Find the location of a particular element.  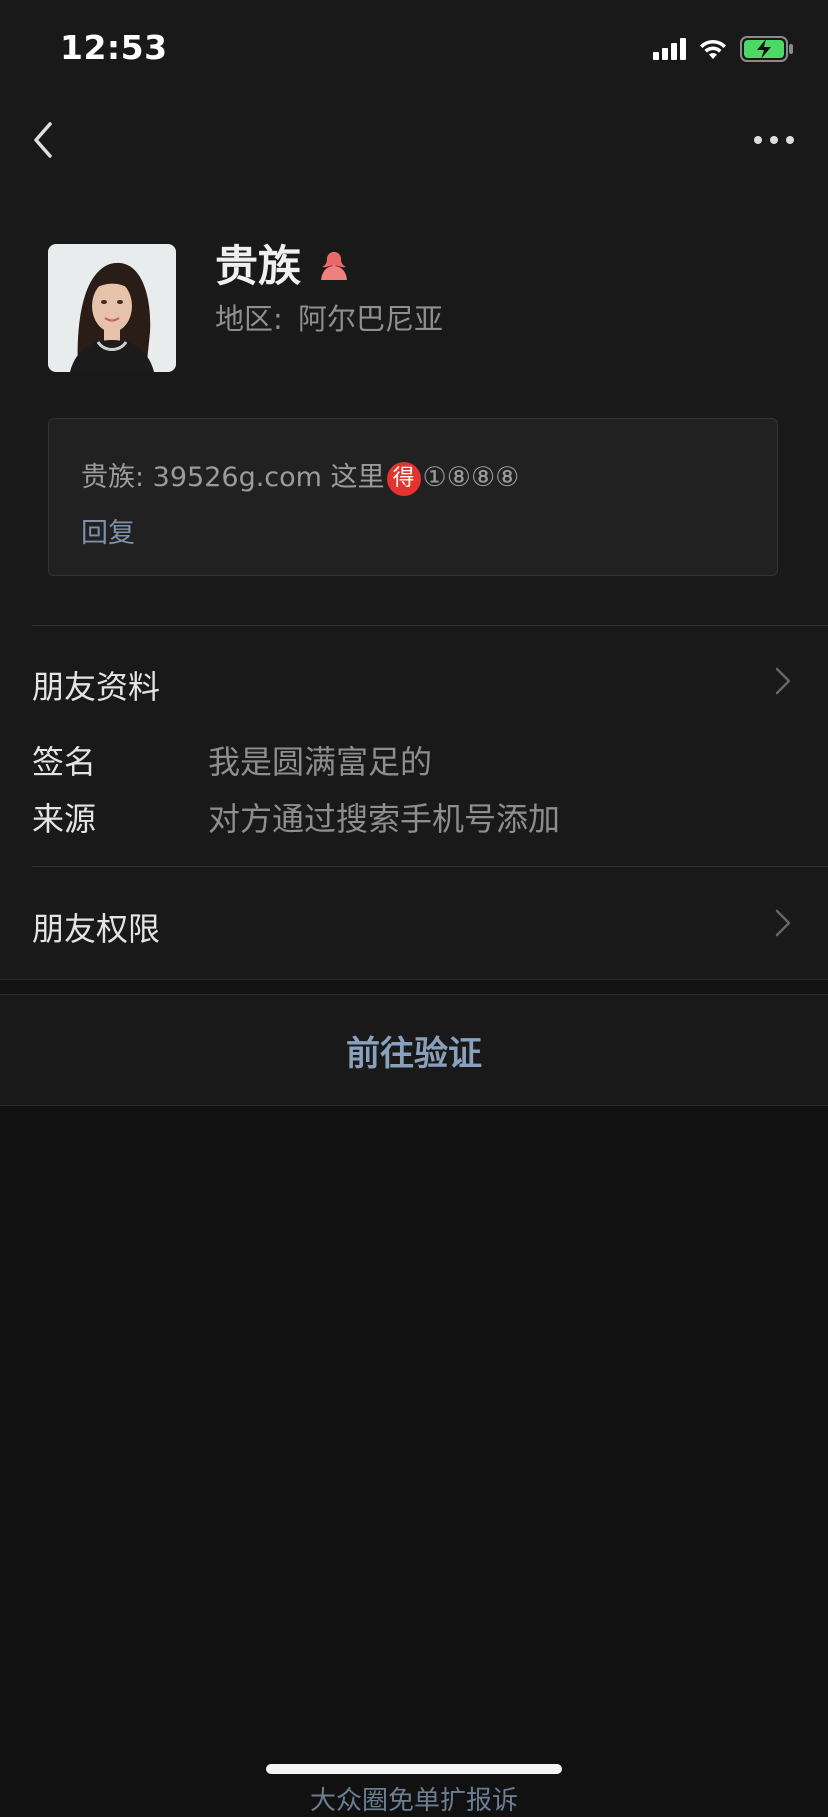

section-gap is located at coordinates (414, 987).